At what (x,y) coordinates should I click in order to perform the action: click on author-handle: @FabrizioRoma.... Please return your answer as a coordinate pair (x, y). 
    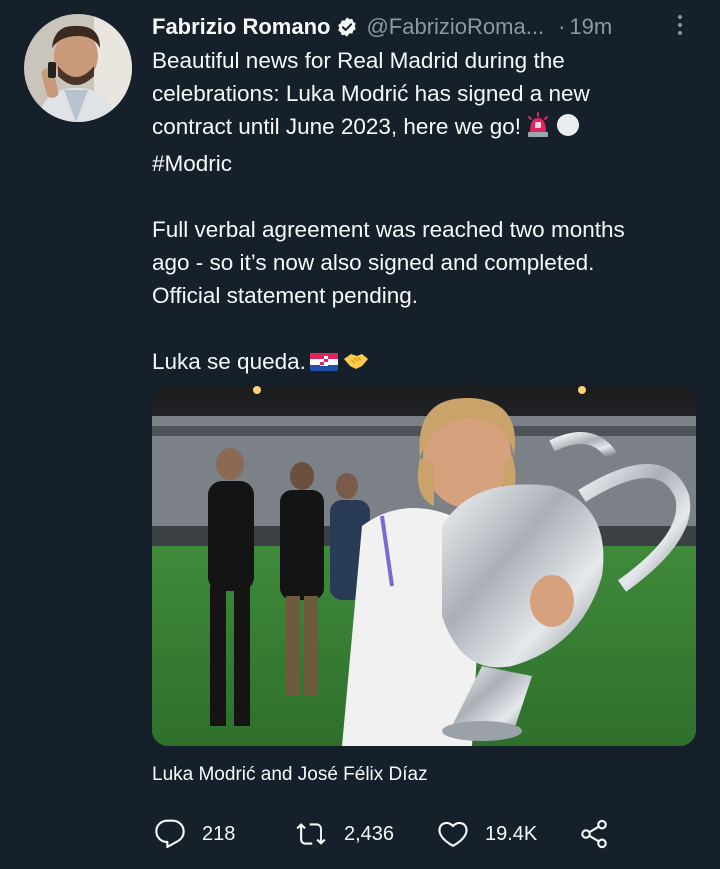
    Looking at the image, I should click on (455, 27).